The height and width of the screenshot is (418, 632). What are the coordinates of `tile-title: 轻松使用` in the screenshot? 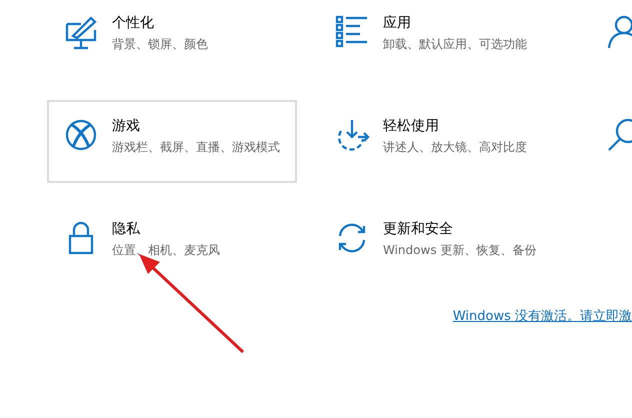 It's located at (411, 126).